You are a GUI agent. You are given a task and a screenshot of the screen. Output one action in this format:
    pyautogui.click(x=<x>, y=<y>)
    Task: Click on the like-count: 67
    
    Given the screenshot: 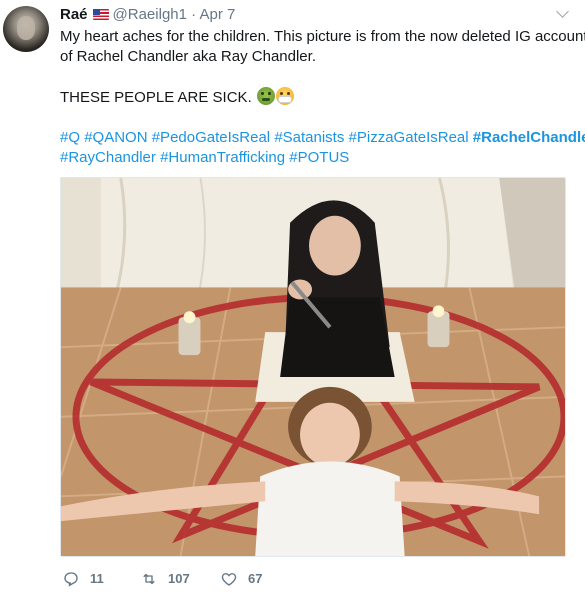 What is the action you would take?
    pyautogui.click(x=255, y=578)
    